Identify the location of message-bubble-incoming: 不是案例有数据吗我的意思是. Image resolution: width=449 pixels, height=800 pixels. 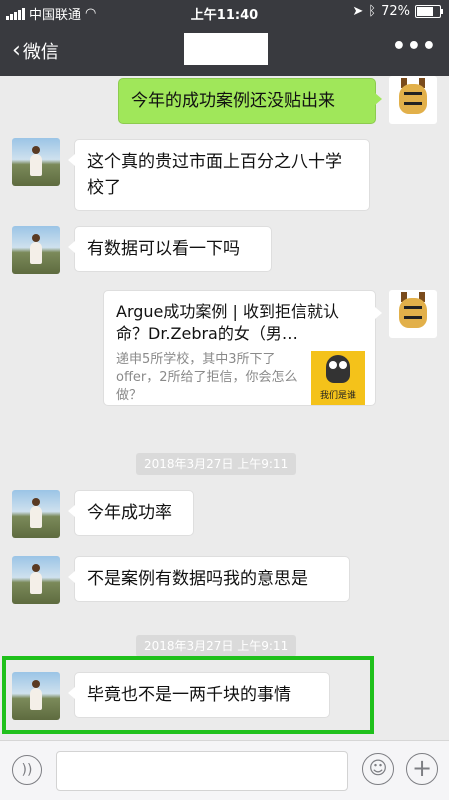
(209, 579).